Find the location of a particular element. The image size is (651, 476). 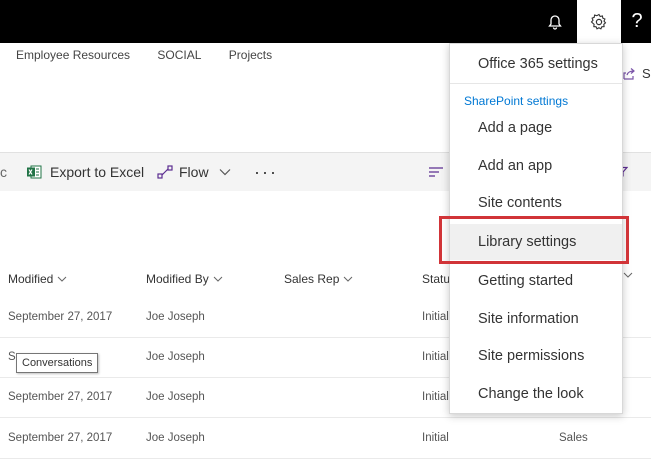

excel-icon is located at coordinates (34, 172).